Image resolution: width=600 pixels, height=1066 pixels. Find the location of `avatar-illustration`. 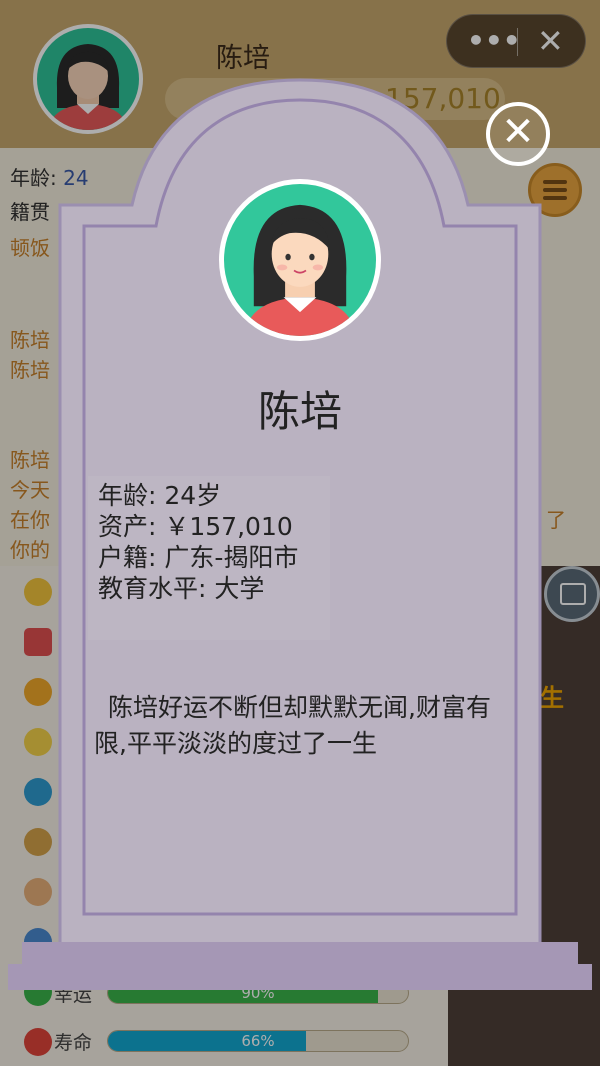

avatar-illustration is located at coordinates (300, 270).